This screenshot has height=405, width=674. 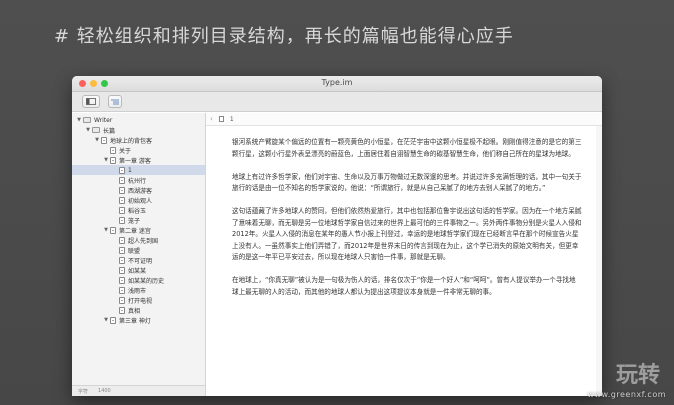 What do you see at coordinates (138, 130) in the screenshot?
I see `sidebar-item: ▼ 长篇` at bounding box center [138, 130].